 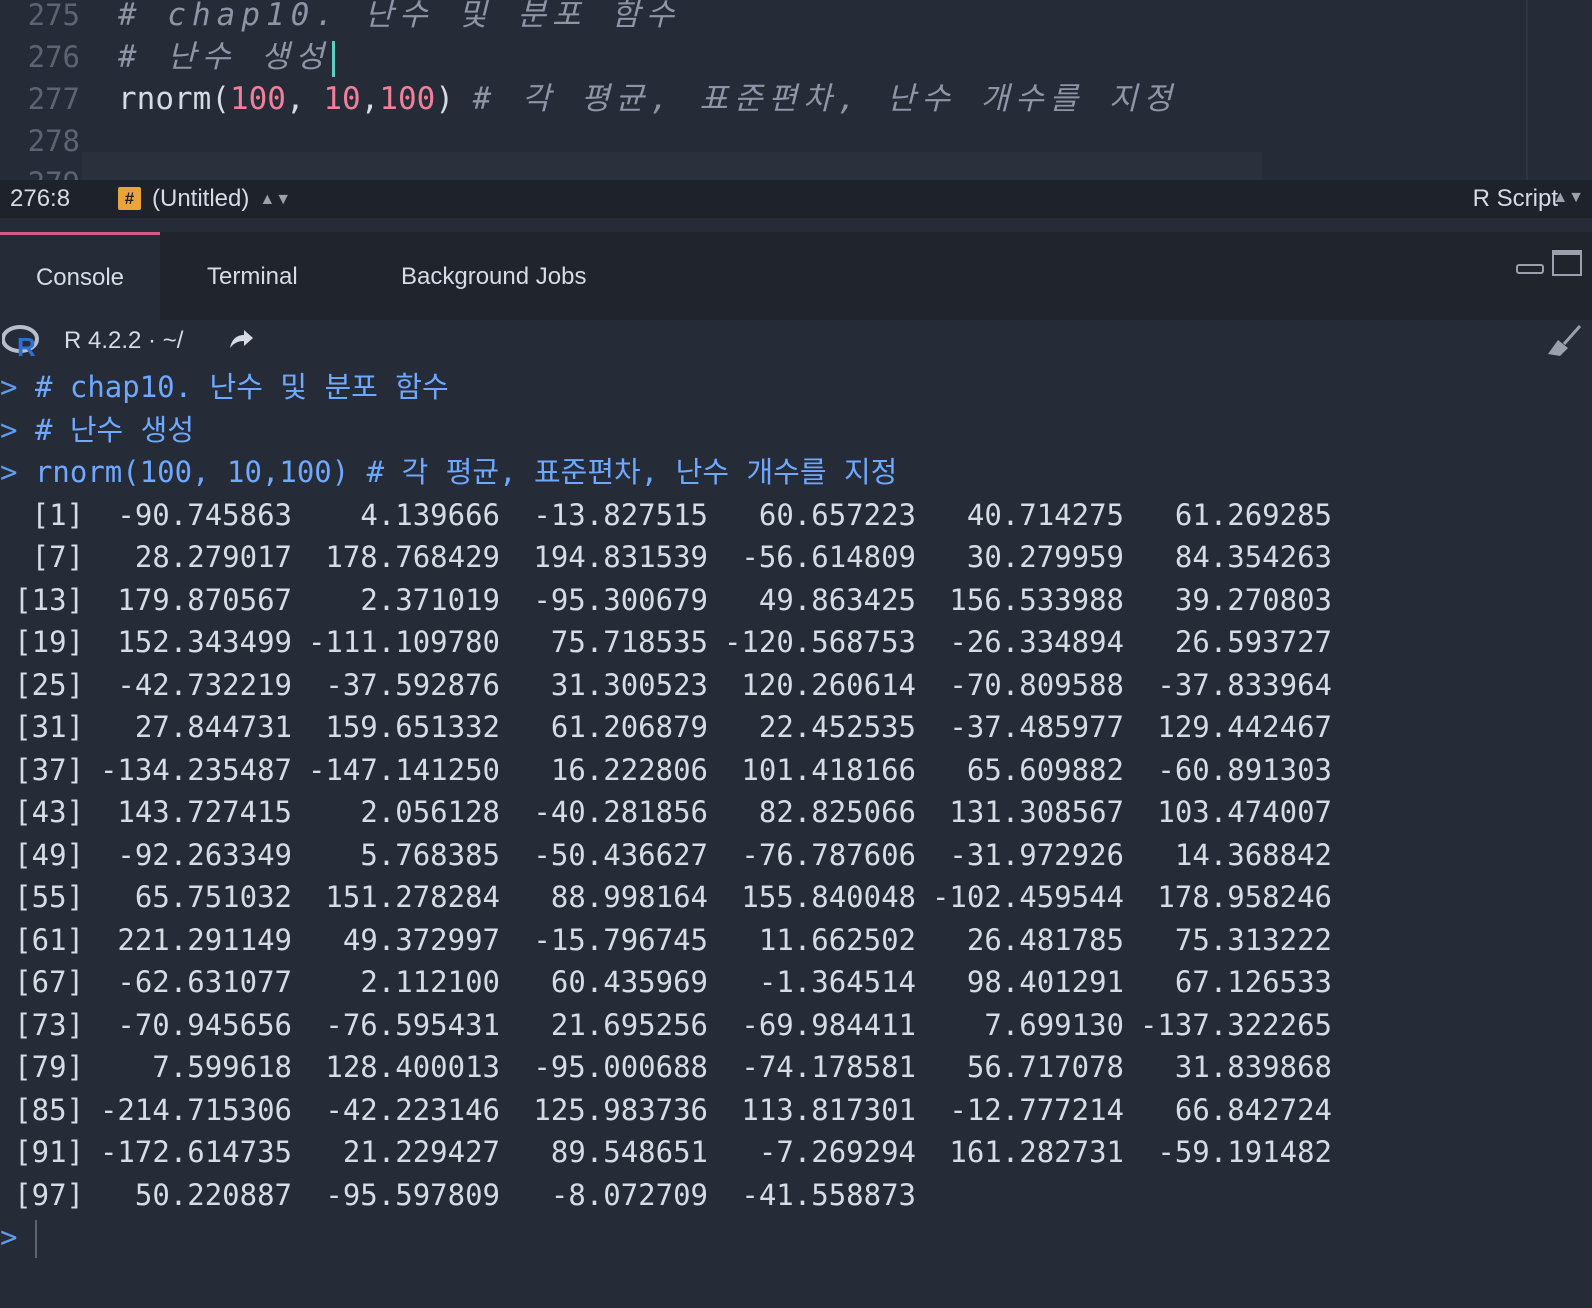 I want to click on output-value: -62.631077, so click(x=204, y=982).